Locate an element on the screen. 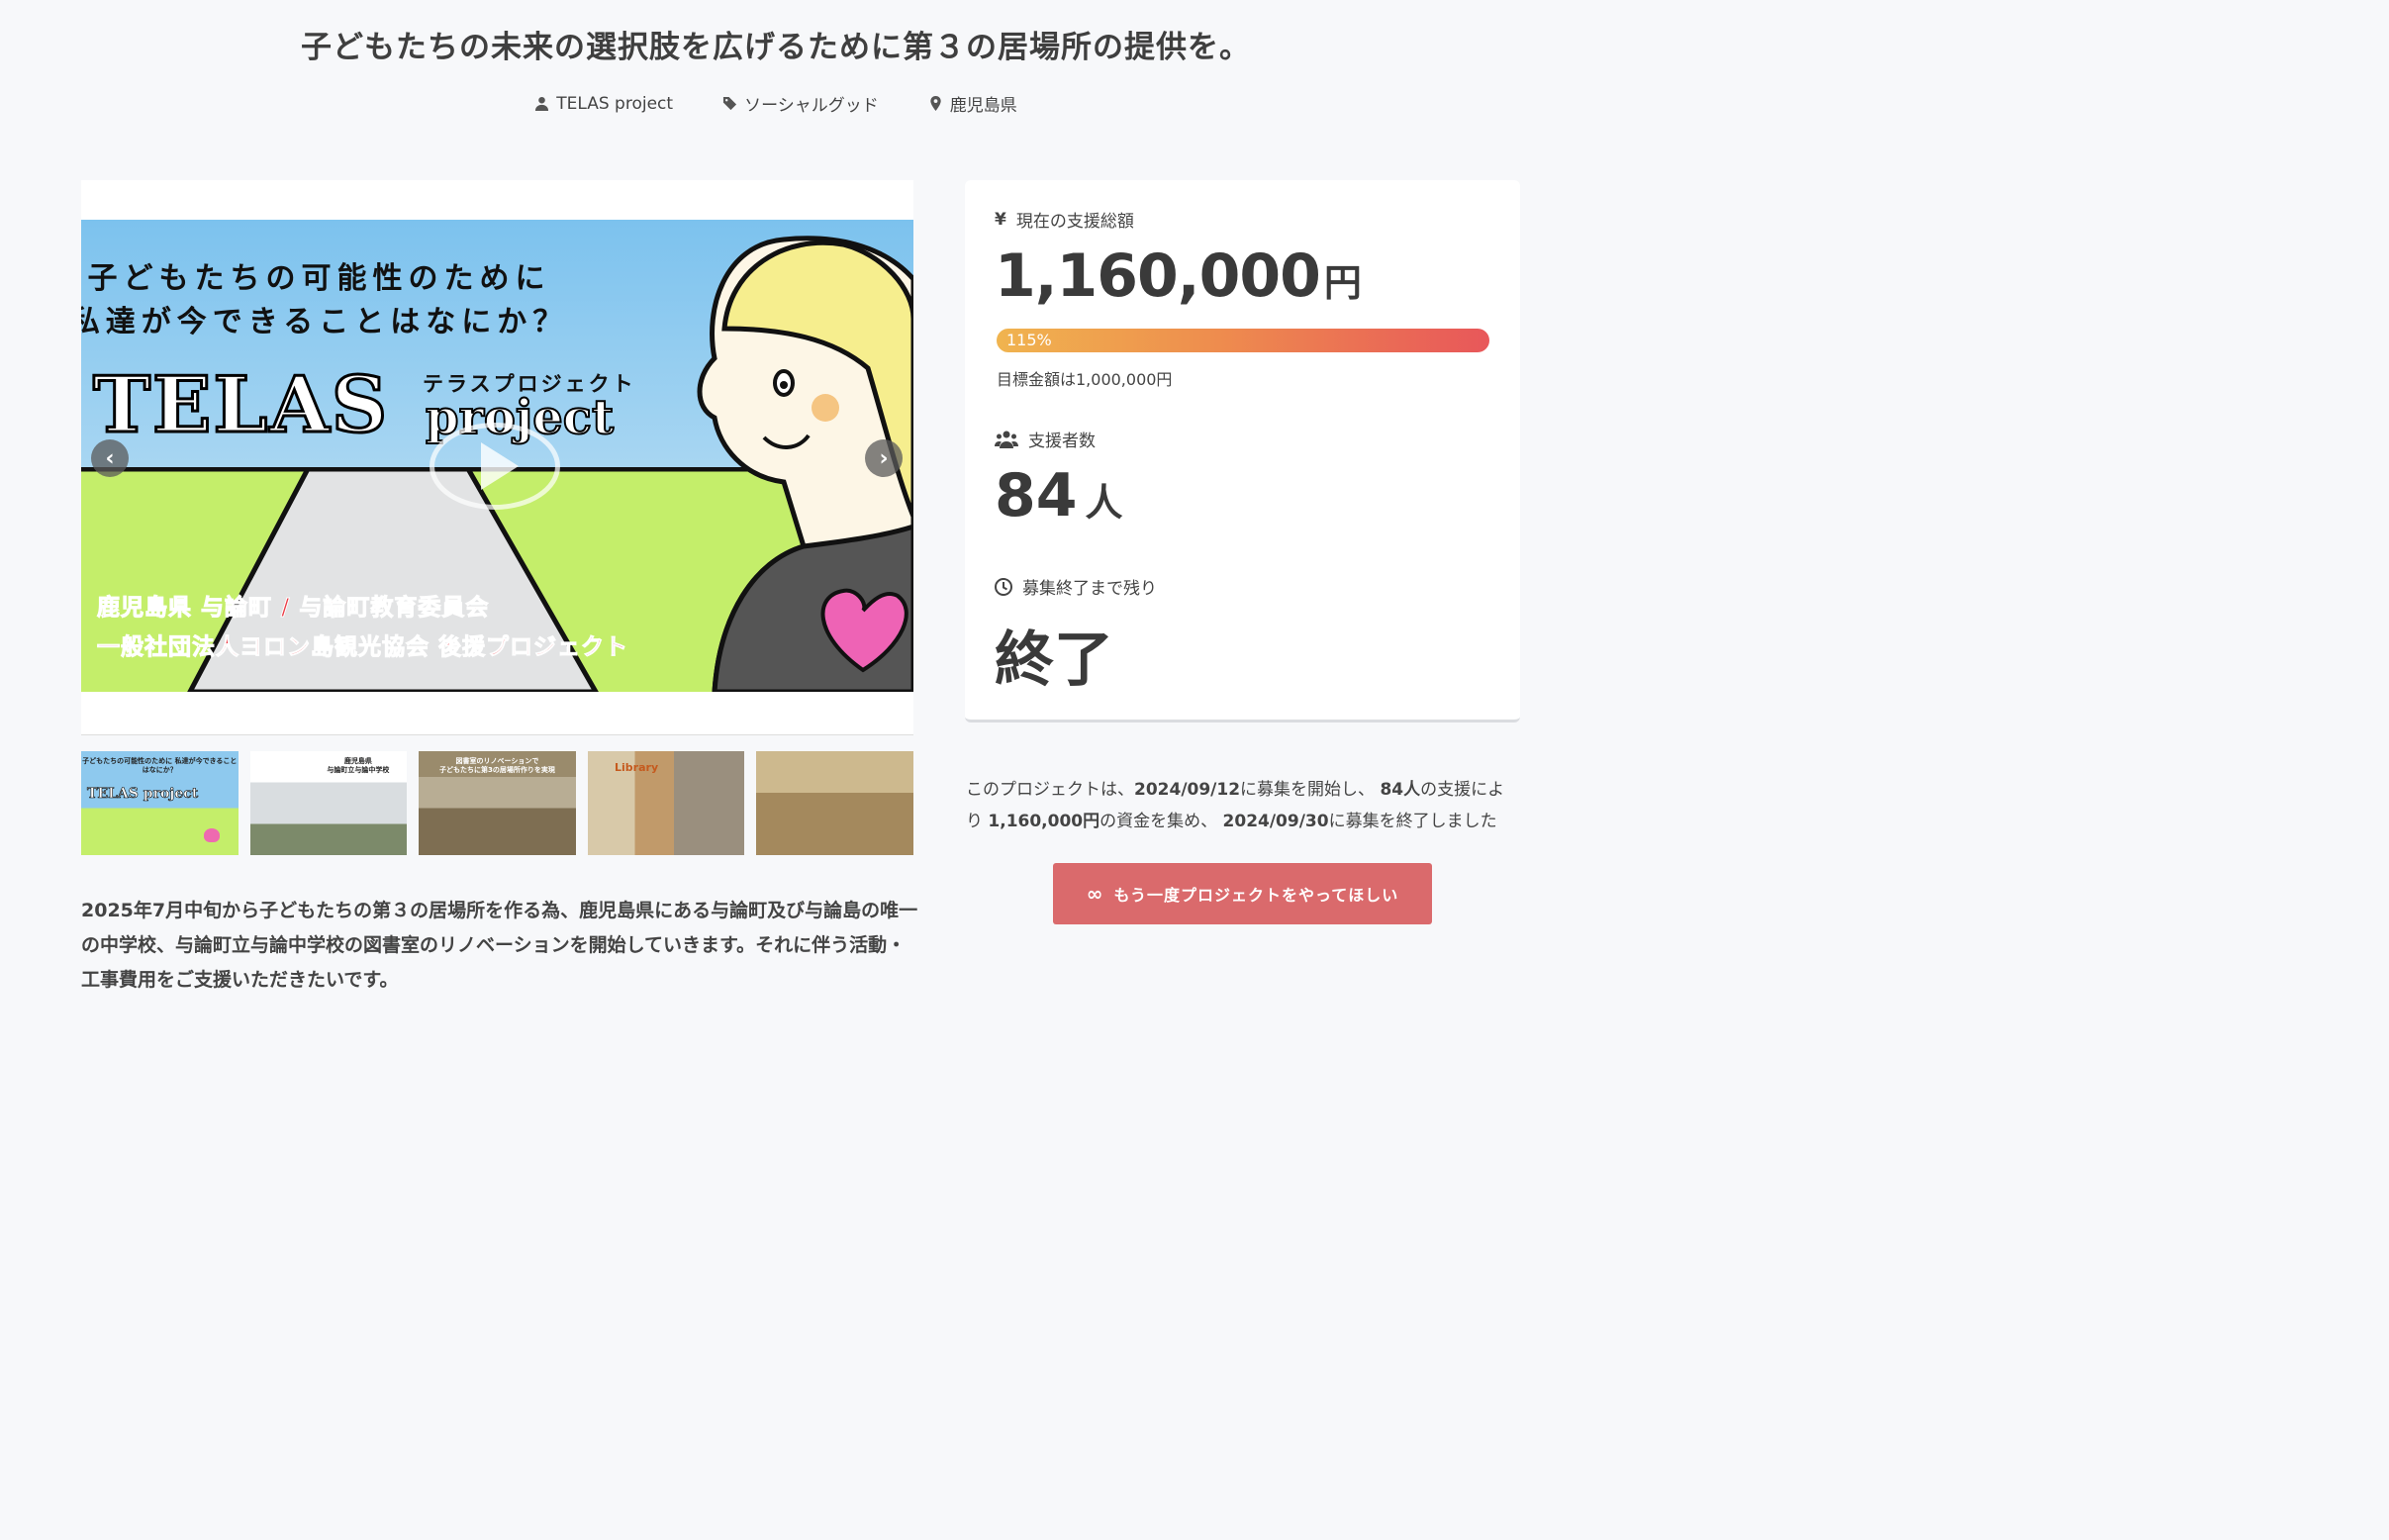  hero-logo-telas: TELAS is located at coordinates (240, 405).